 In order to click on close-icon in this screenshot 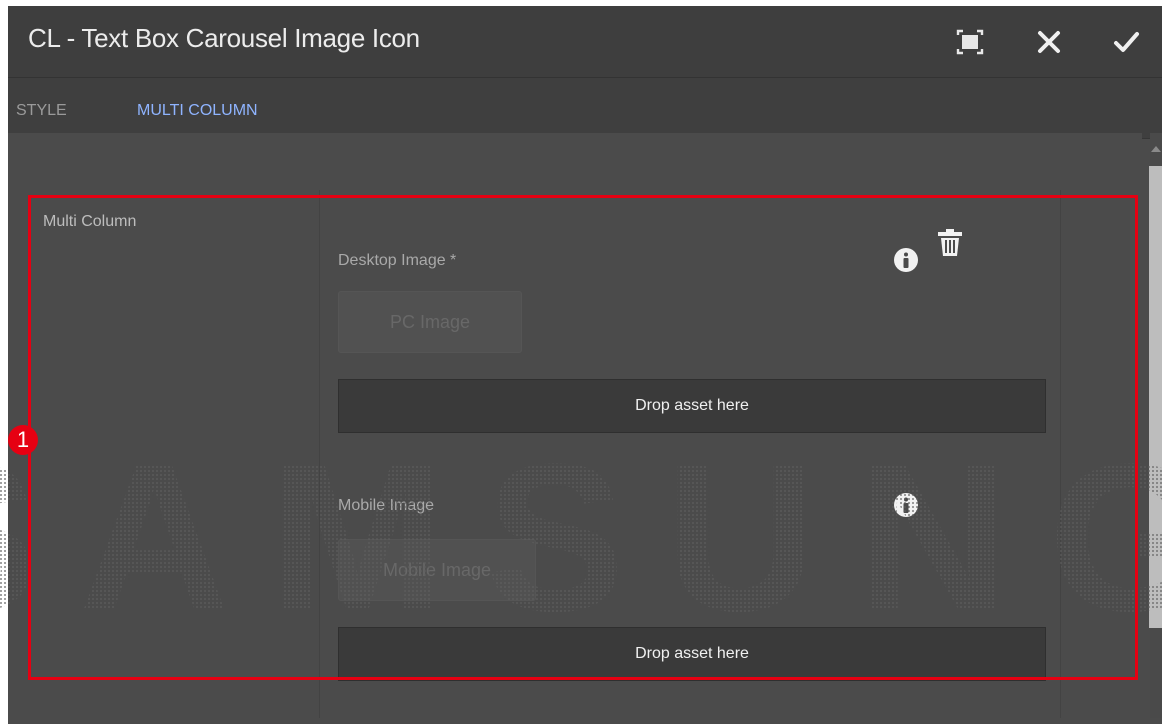, I will do `click(1049, 42)`.